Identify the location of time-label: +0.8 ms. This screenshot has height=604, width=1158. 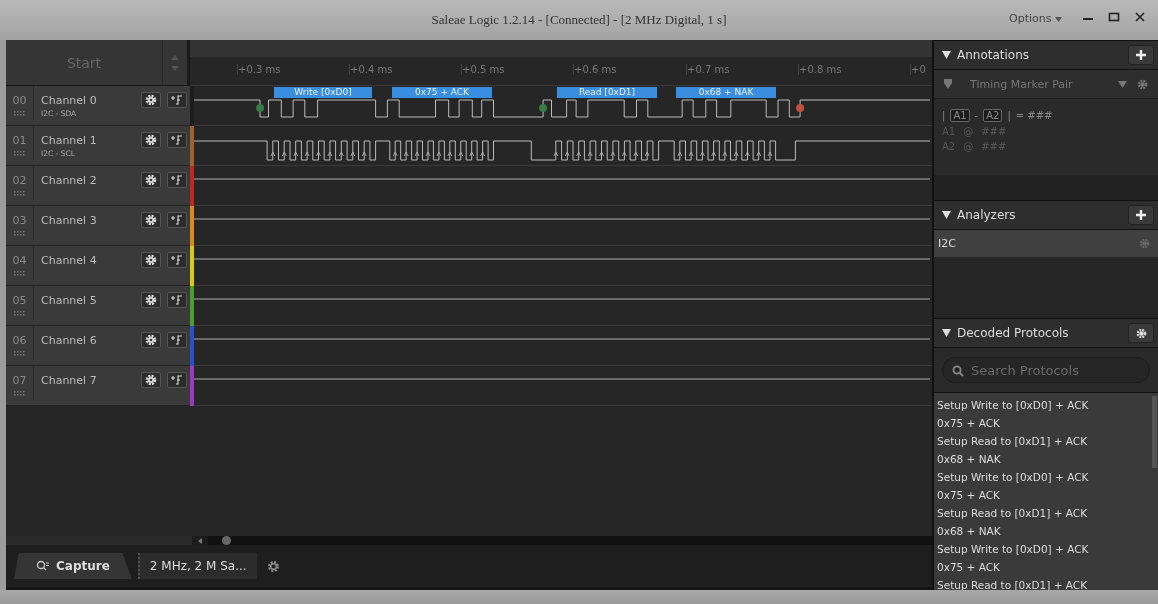
(820, 69).